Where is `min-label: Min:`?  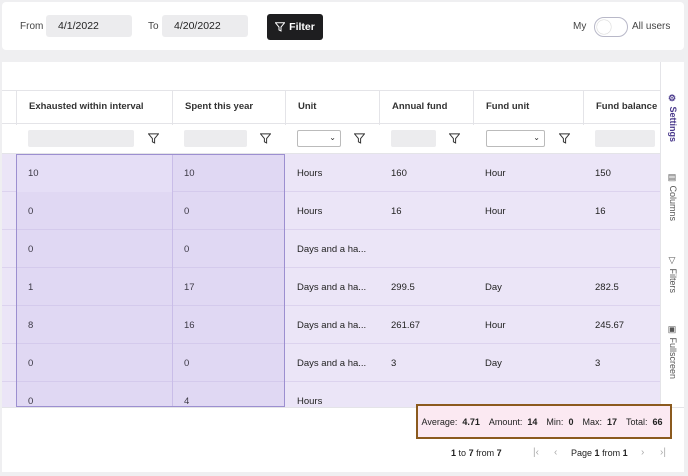
min-label: Min: is located at coordinates (555, 421).